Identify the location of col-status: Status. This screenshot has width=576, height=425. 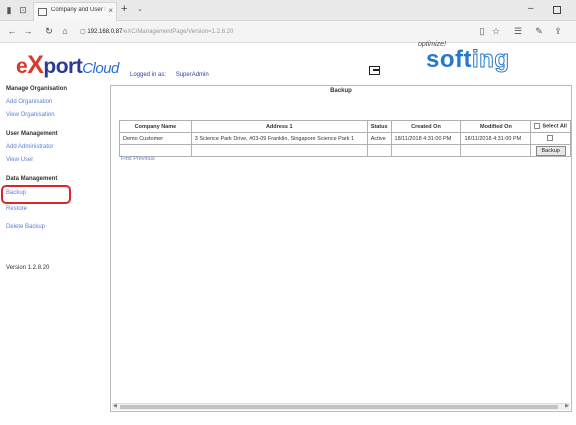
(379, 126).